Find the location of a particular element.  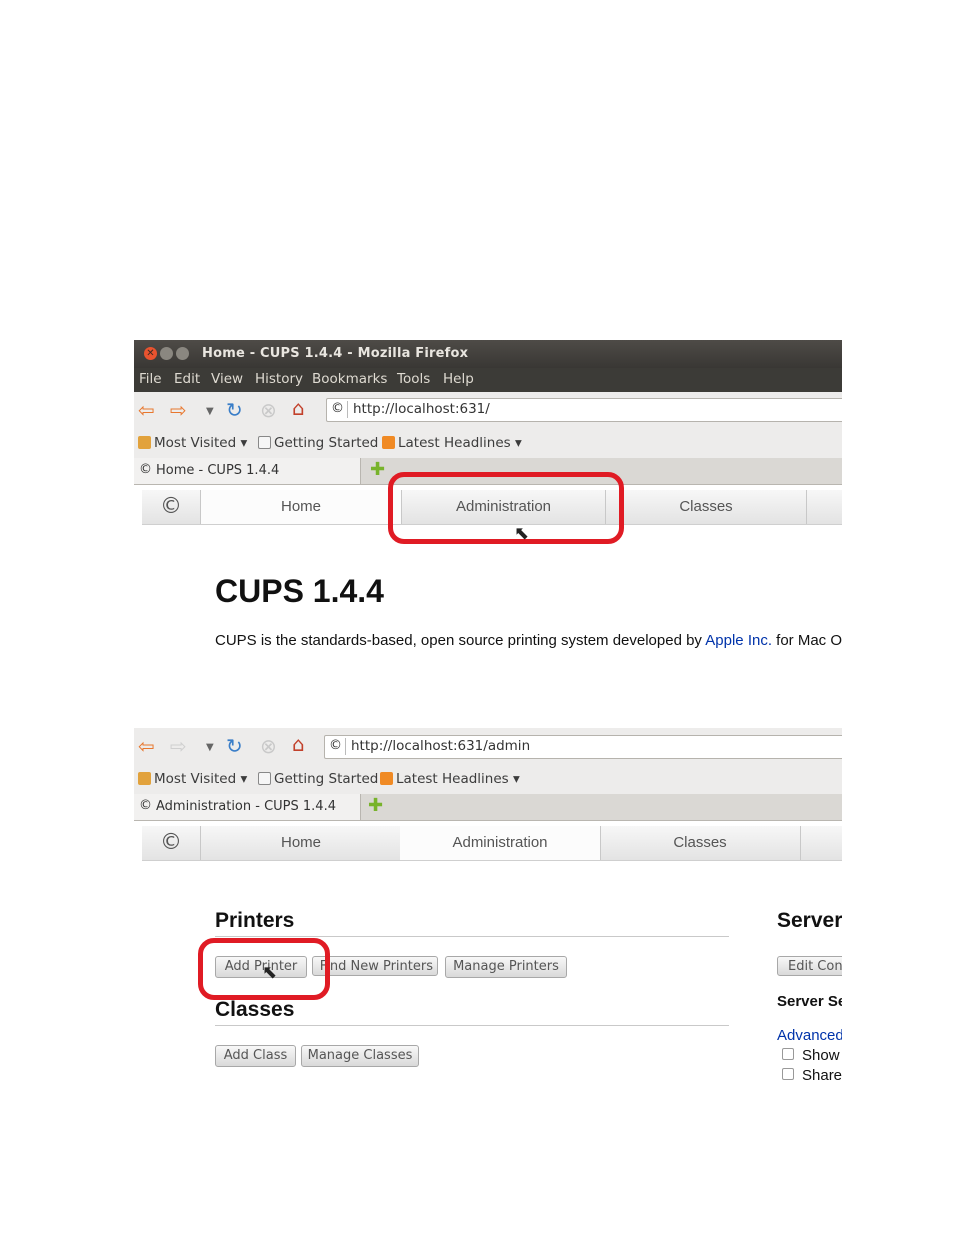

page-title: CUPS 1.4.4 is located at coordinates (299, 591).